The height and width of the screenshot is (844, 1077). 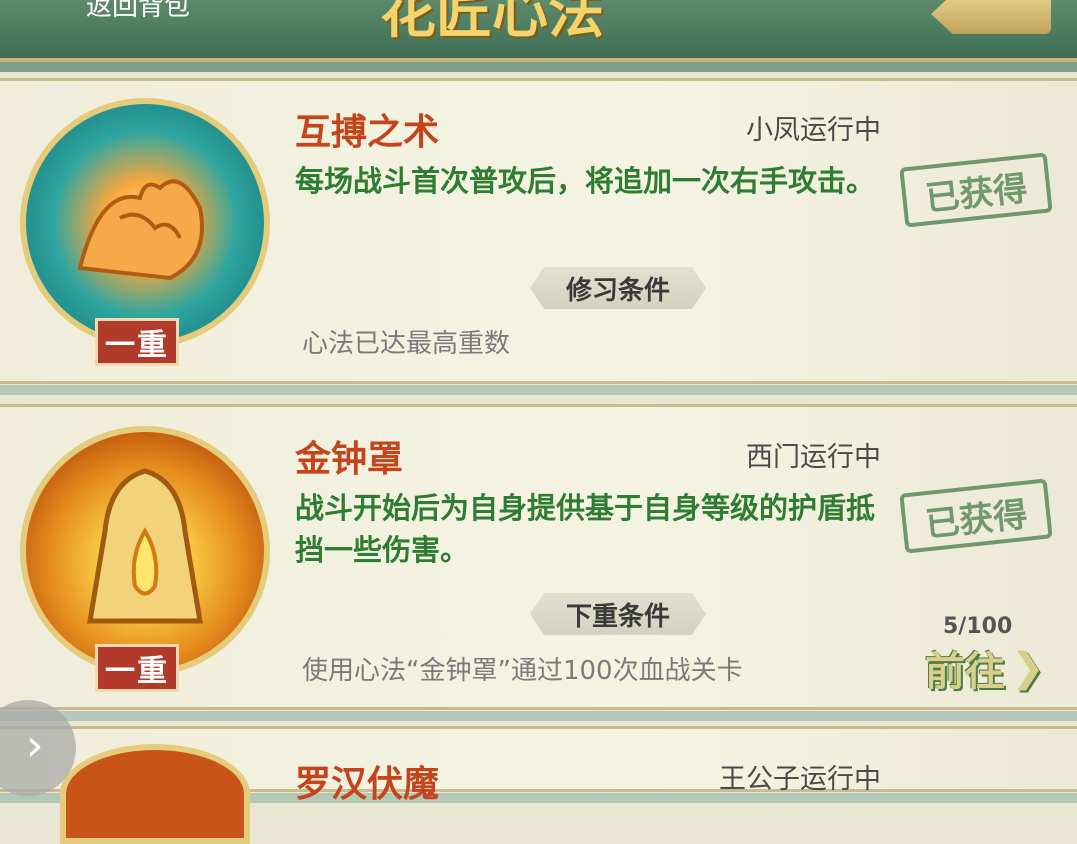 I want to click on condition-text: 使用心法“金钟罩”通过100次血战关卡, so click(x=522, y=671).